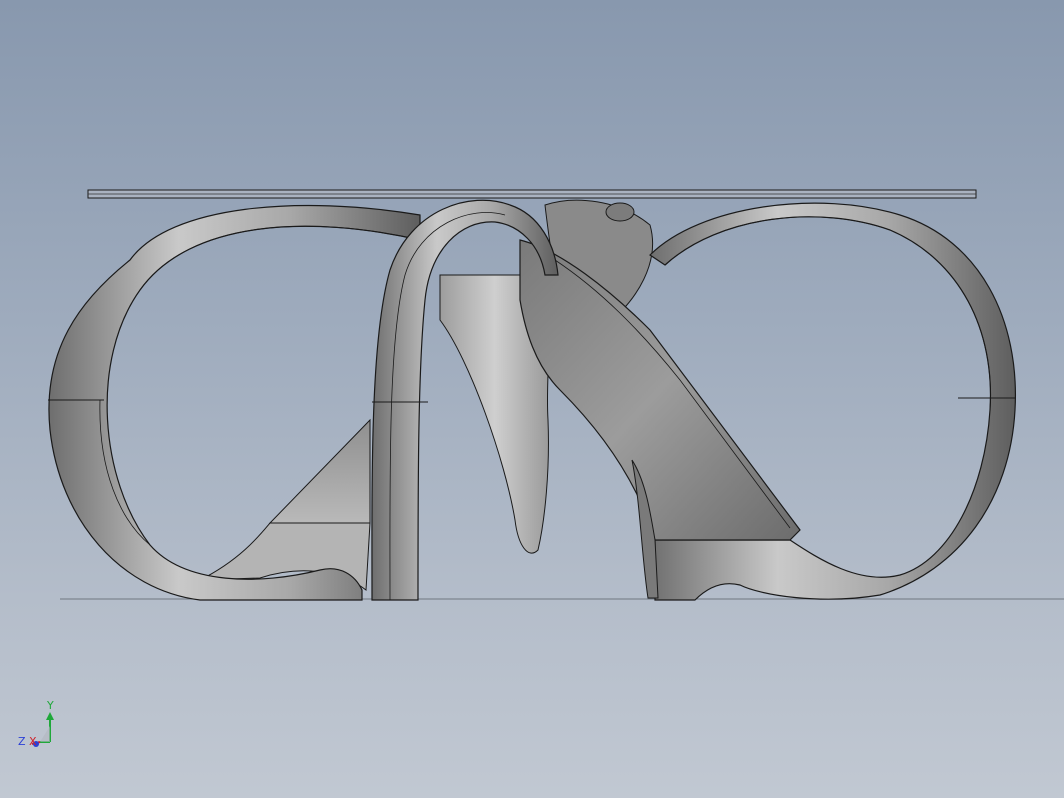 The height and width of the screenshot is (798, 1064). What do you see at coordinates (45, 734) in the screenshot?
I see `triad-plane-icon` at bounding box center [45, 734].